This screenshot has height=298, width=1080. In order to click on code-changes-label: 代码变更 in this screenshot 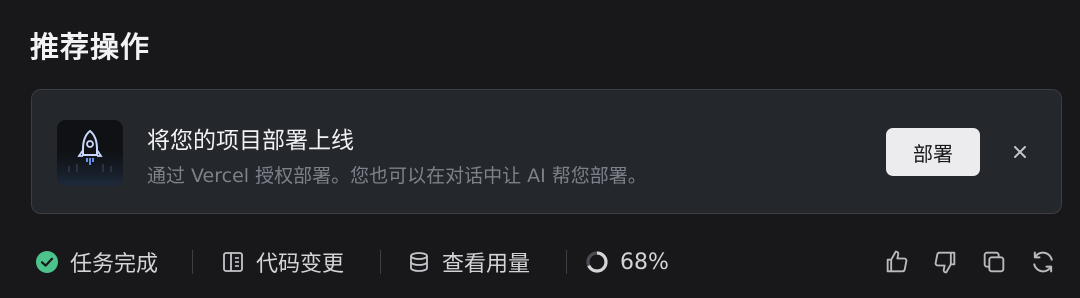, I will do `click(300, 264)`.